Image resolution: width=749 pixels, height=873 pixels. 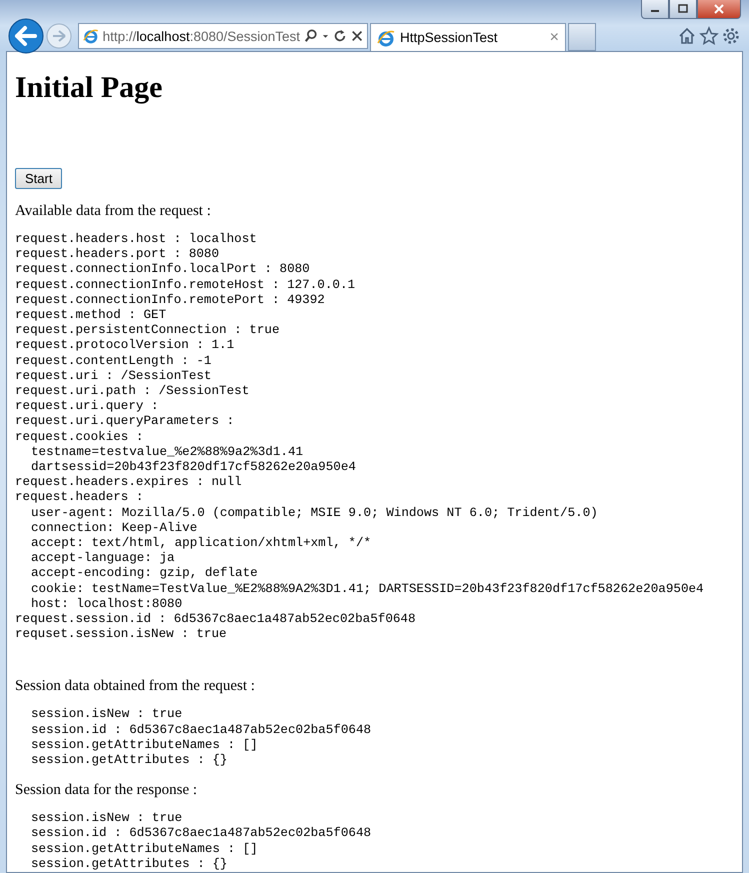 What do you see at coordinates (163, 270) in the screenshot?
I see `data-line: request.connectionInfo.localPort : 8080` at bounding box center [163, 270].